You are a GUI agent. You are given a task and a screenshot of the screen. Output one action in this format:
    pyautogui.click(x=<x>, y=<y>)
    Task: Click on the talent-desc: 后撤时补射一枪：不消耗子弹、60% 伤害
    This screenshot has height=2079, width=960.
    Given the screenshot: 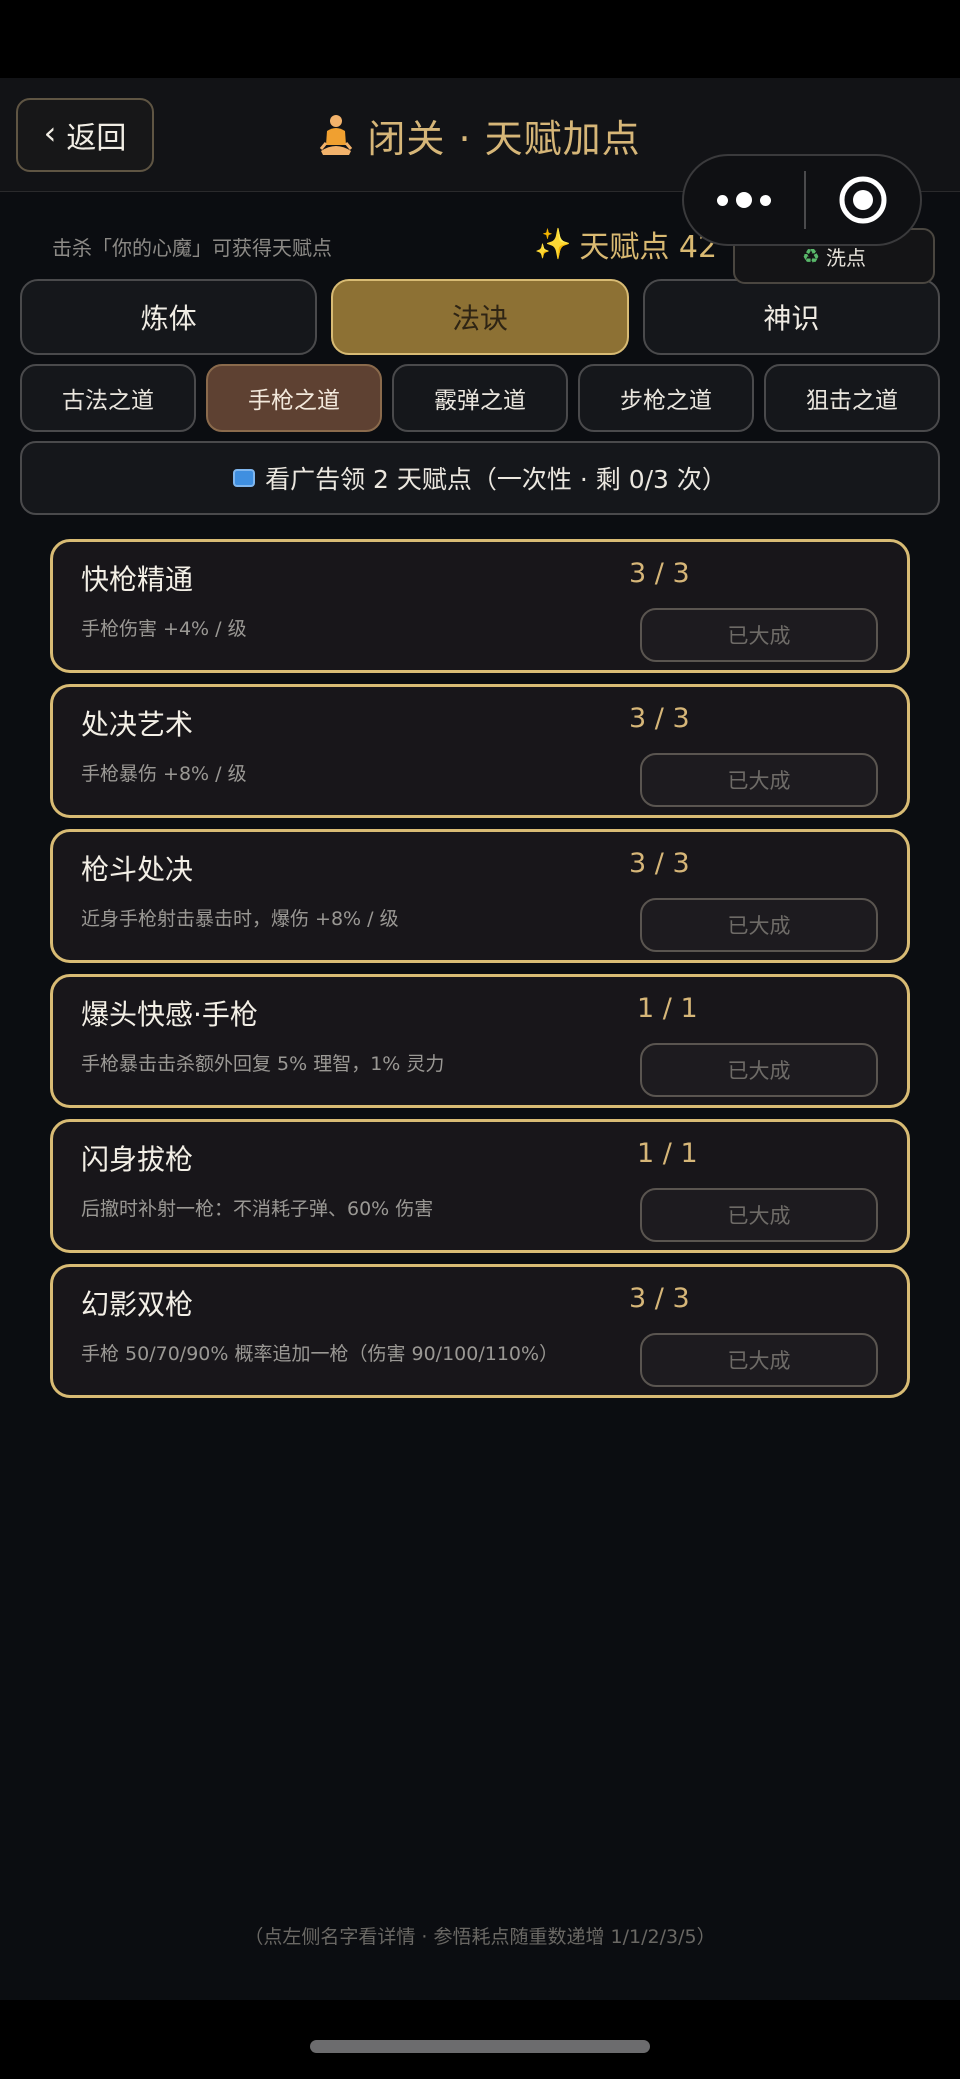 What is the action you would take?
    pyautogui.click(x=257, y=1209)
    